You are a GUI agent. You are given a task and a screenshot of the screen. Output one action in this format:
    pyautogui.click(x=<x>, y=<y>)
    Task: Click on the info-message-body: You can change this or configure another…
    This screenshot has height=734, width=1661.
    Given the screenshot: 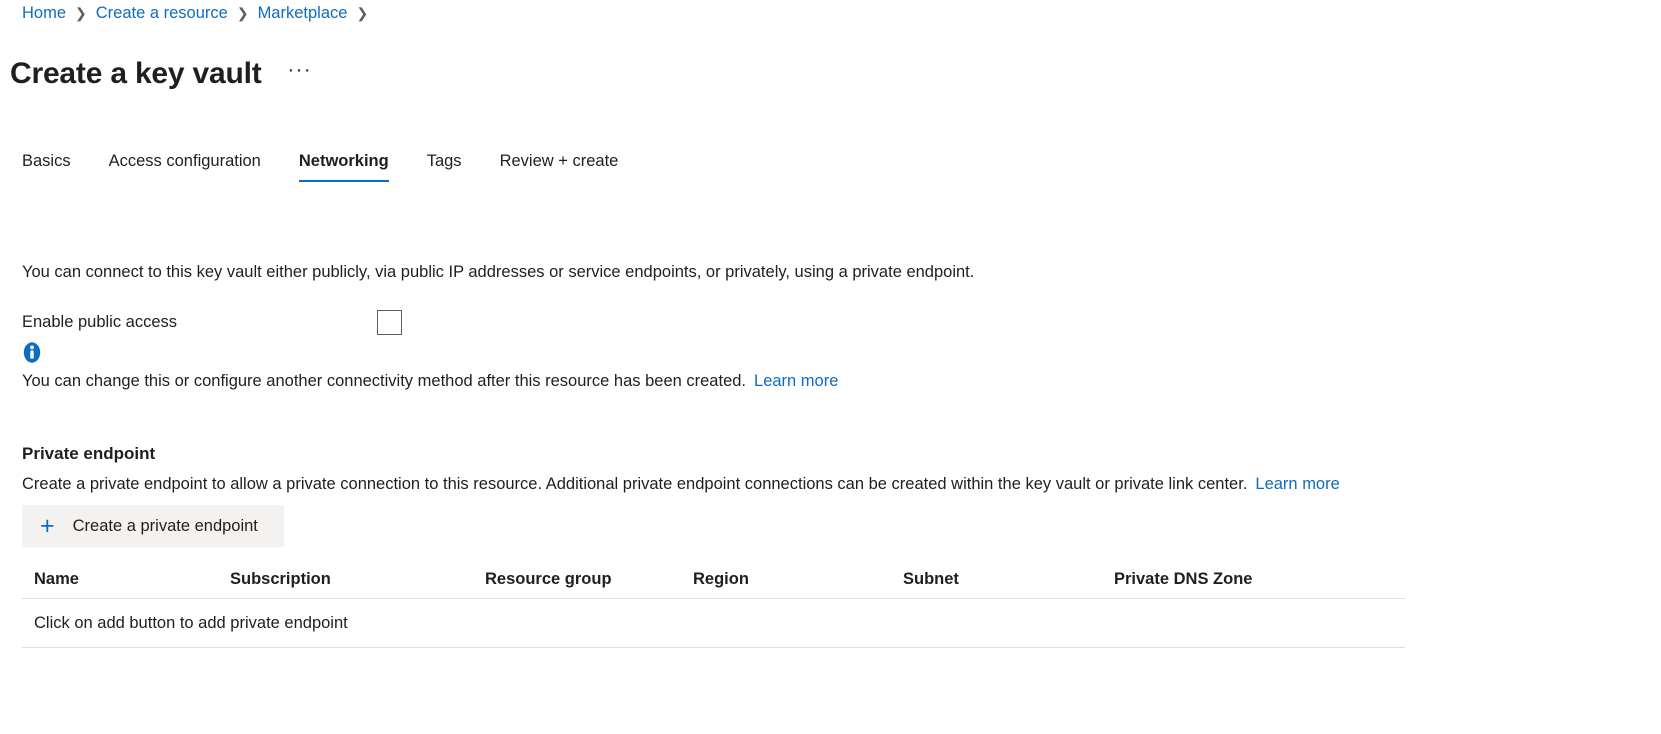 What is the action you would take?
    pyautogui.click(x=522, y=381)
    